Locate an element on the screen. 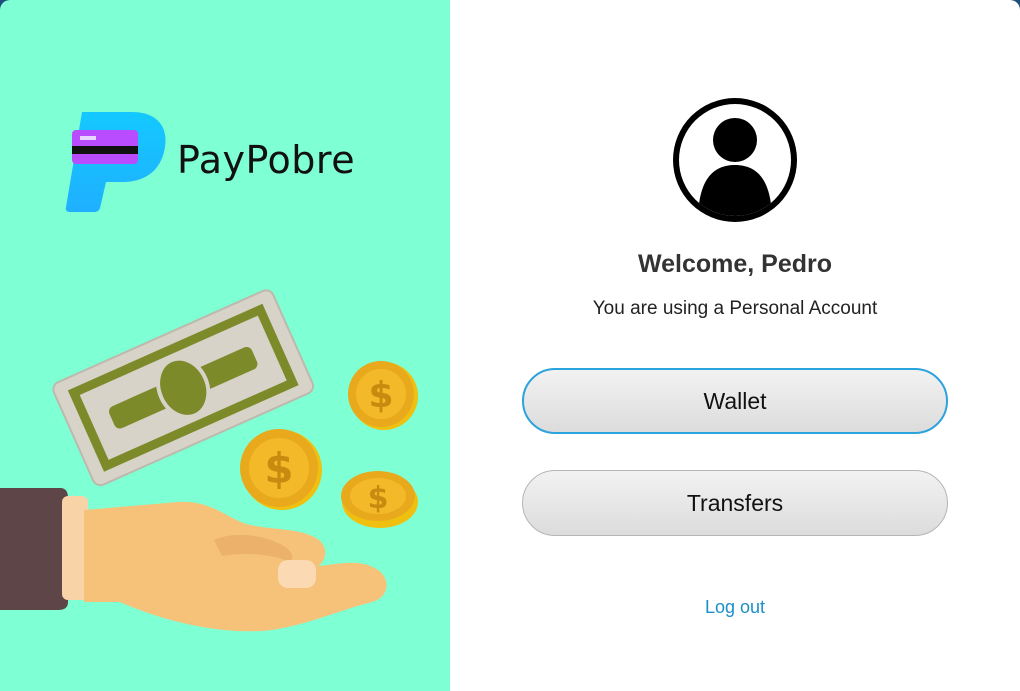 The height and width of the screenshot is (691, 1020). welcome-heading: Welcome, Pedro is located at coordinates (735, 264).